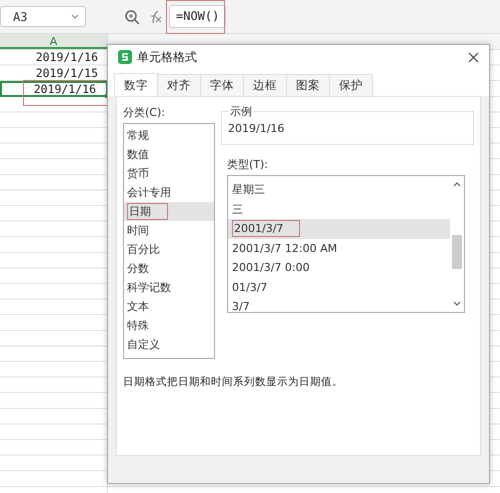 This screenshot has width=500, height=493. What do you see at coordinates (308, 85) in the screenshot?
I see `tab: 图案` at bounding box center [308, 85].